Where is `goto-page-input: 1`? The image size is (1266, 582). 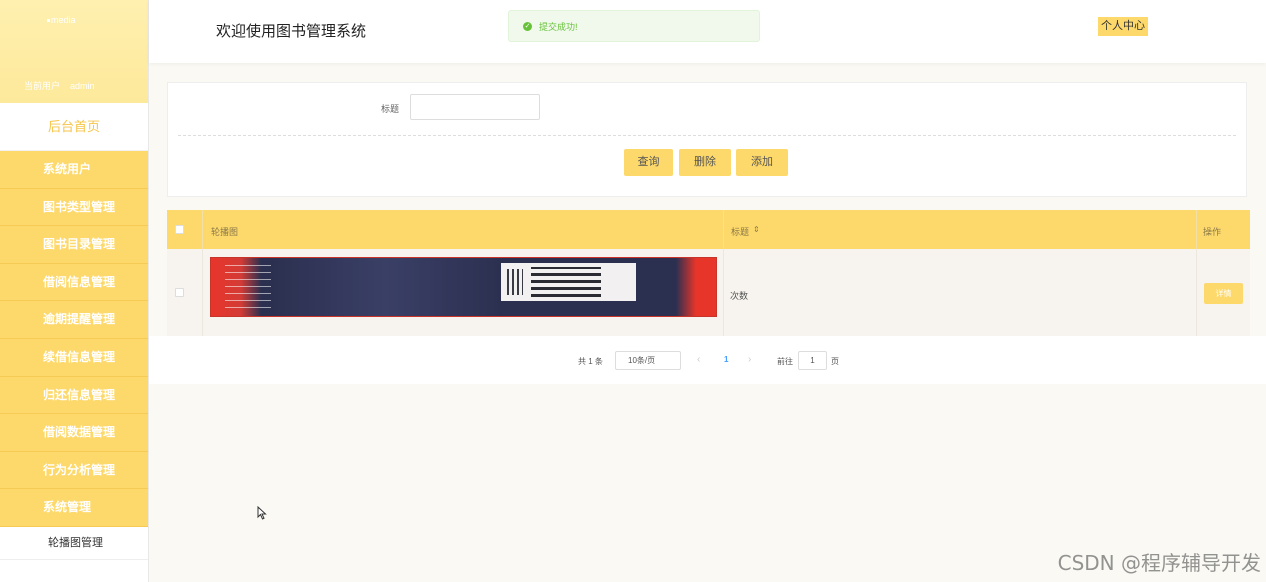 goto-page-input: 1 is located at coordinates (812, 360).